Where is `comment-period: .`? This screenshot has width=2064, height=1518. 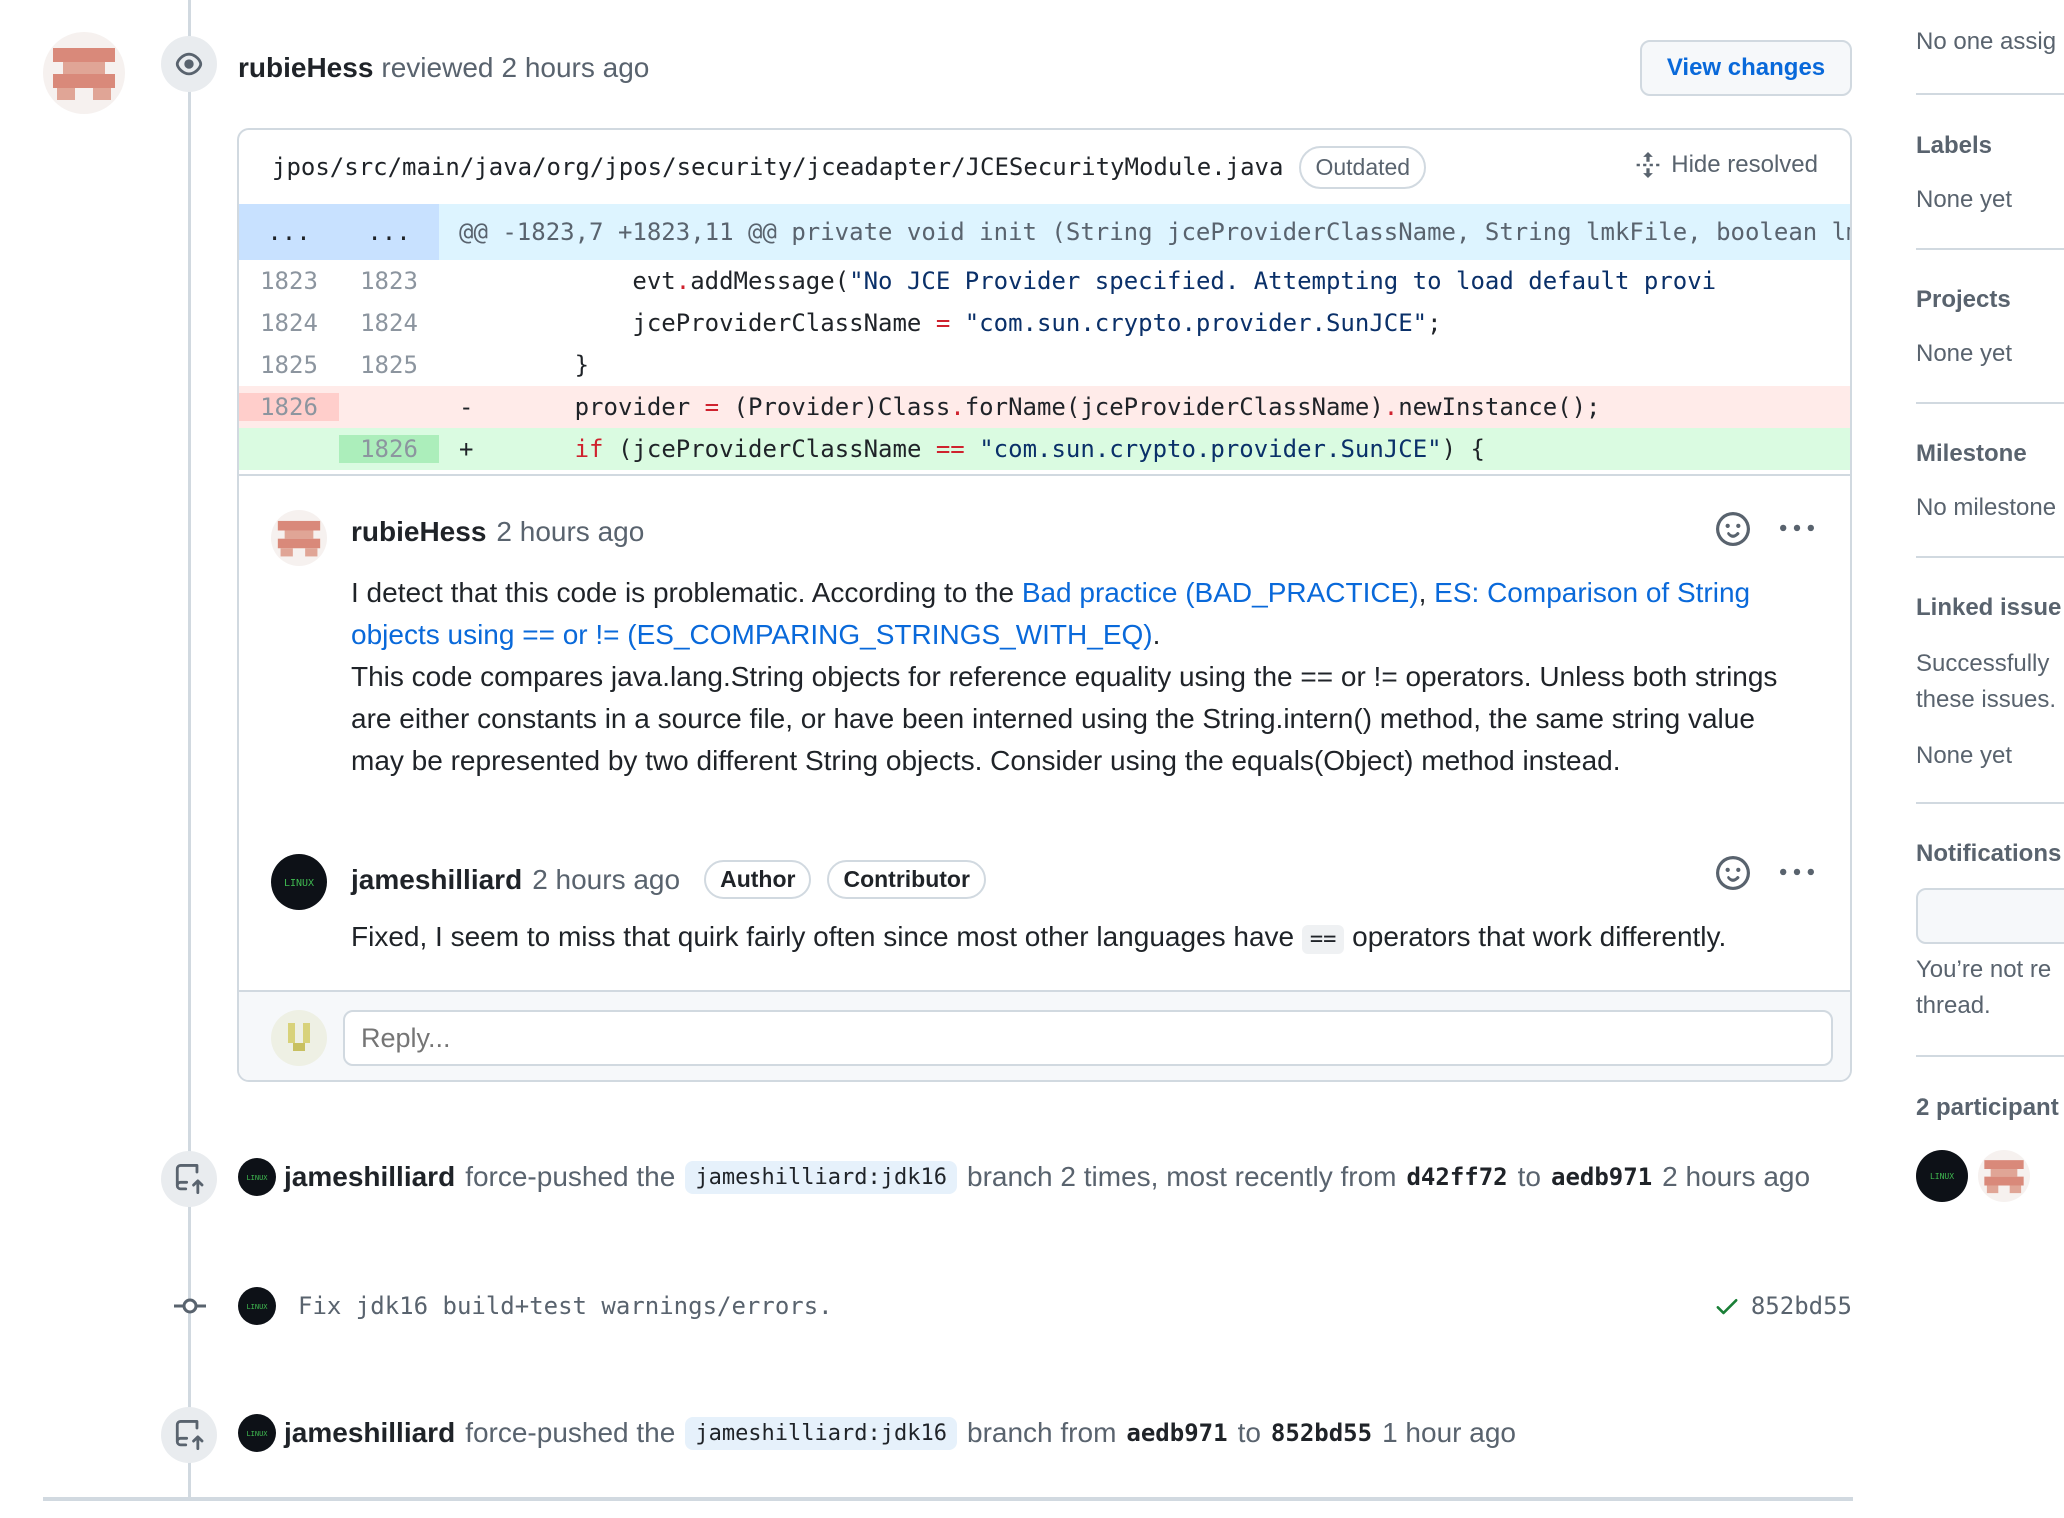
comment-period: . is located at coordinates (1156, 634).